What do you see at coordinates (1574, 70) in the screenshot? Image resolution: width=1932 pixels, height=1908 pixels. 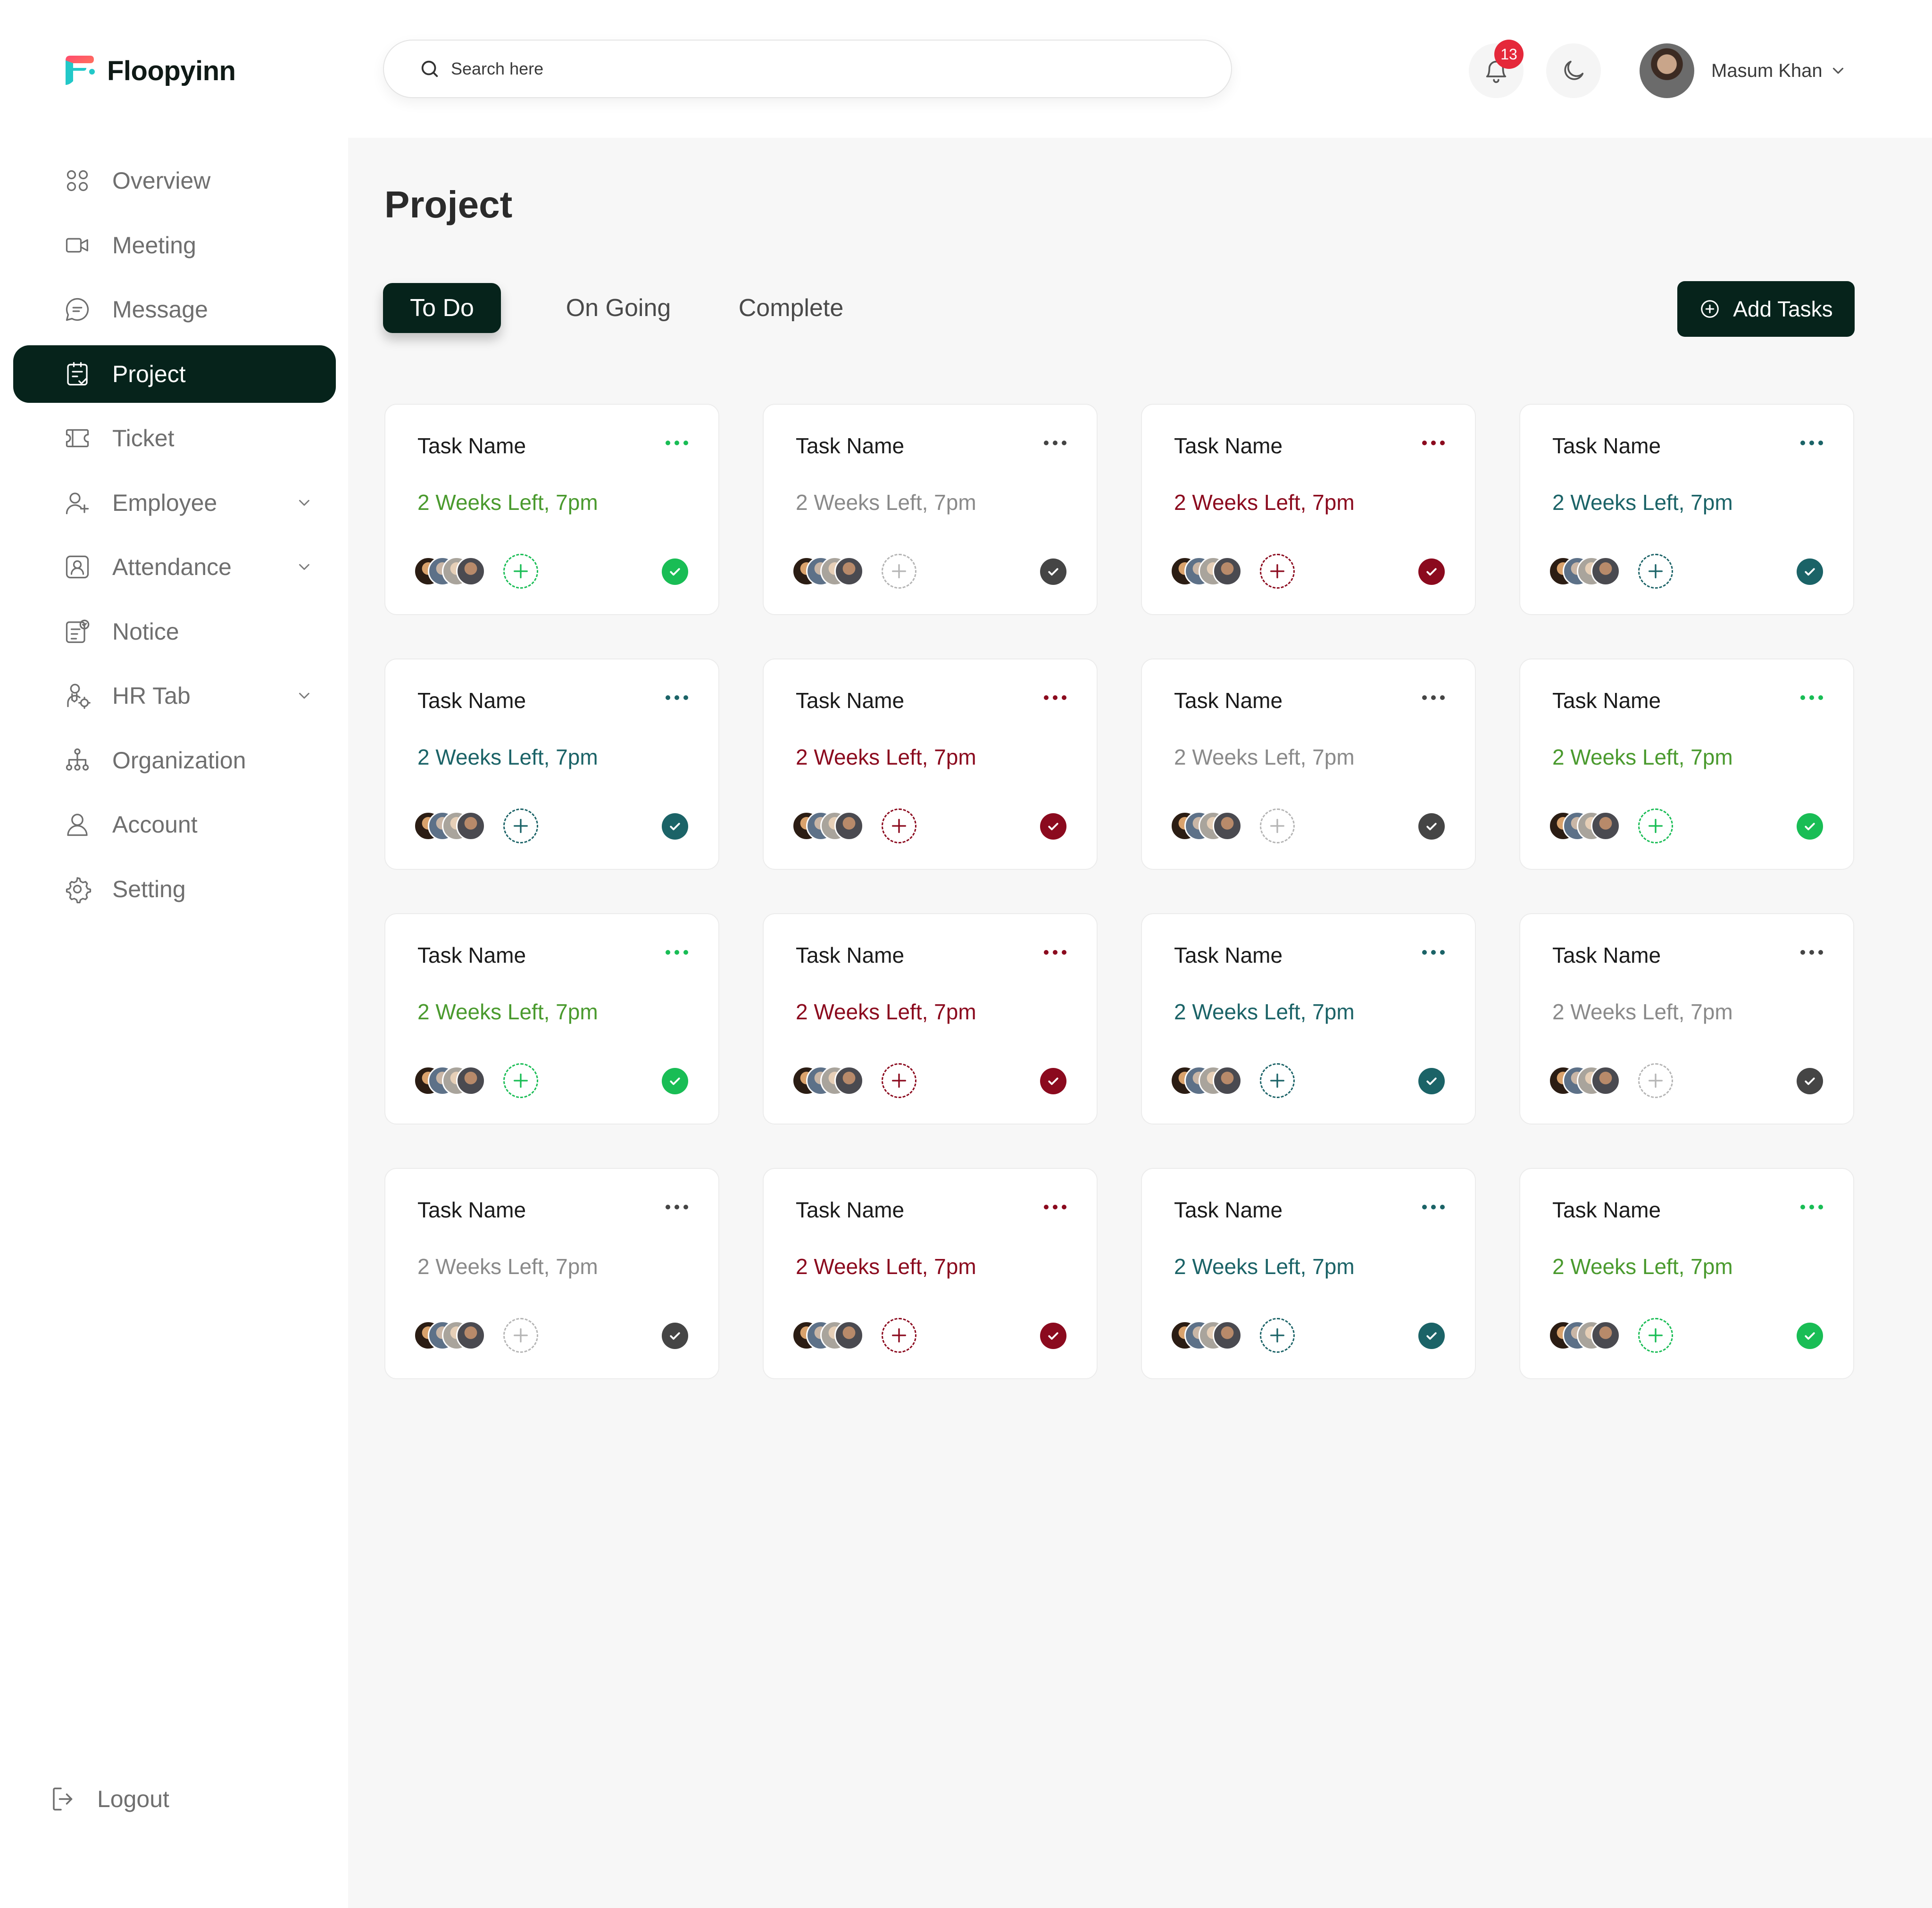 I see `theme-toggle-button` at bounding box center [1574, 70].